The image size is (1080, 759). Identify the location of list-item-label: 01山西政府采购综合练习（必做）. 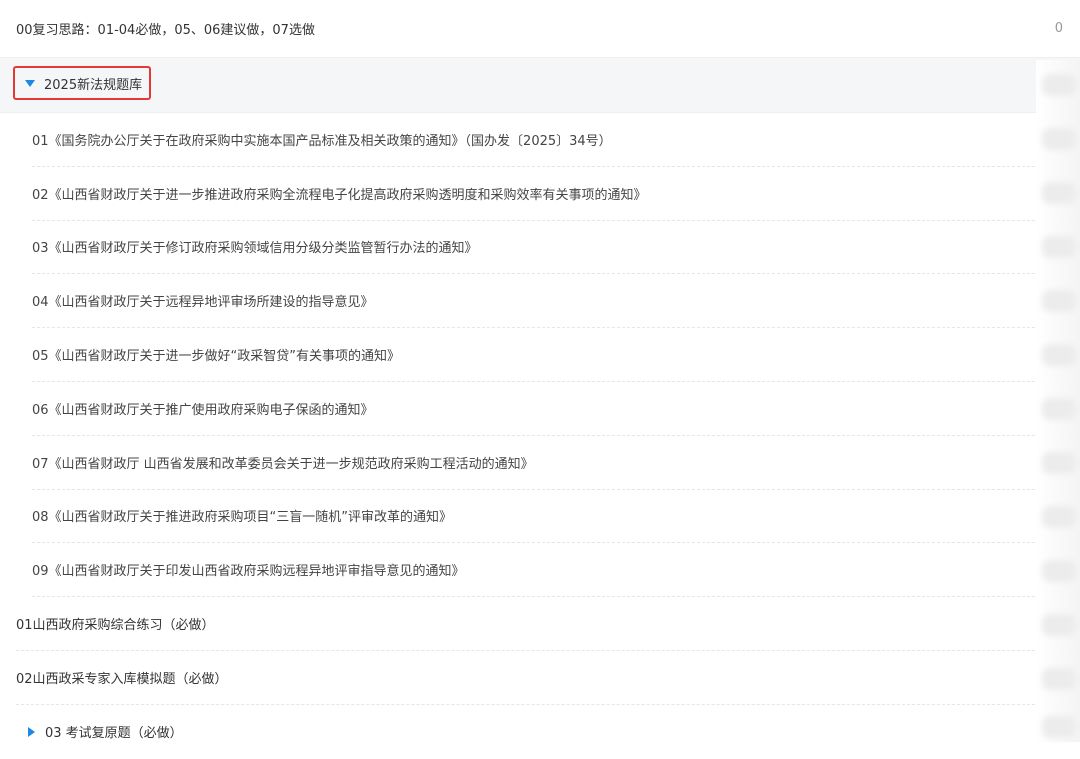
(115, 626).